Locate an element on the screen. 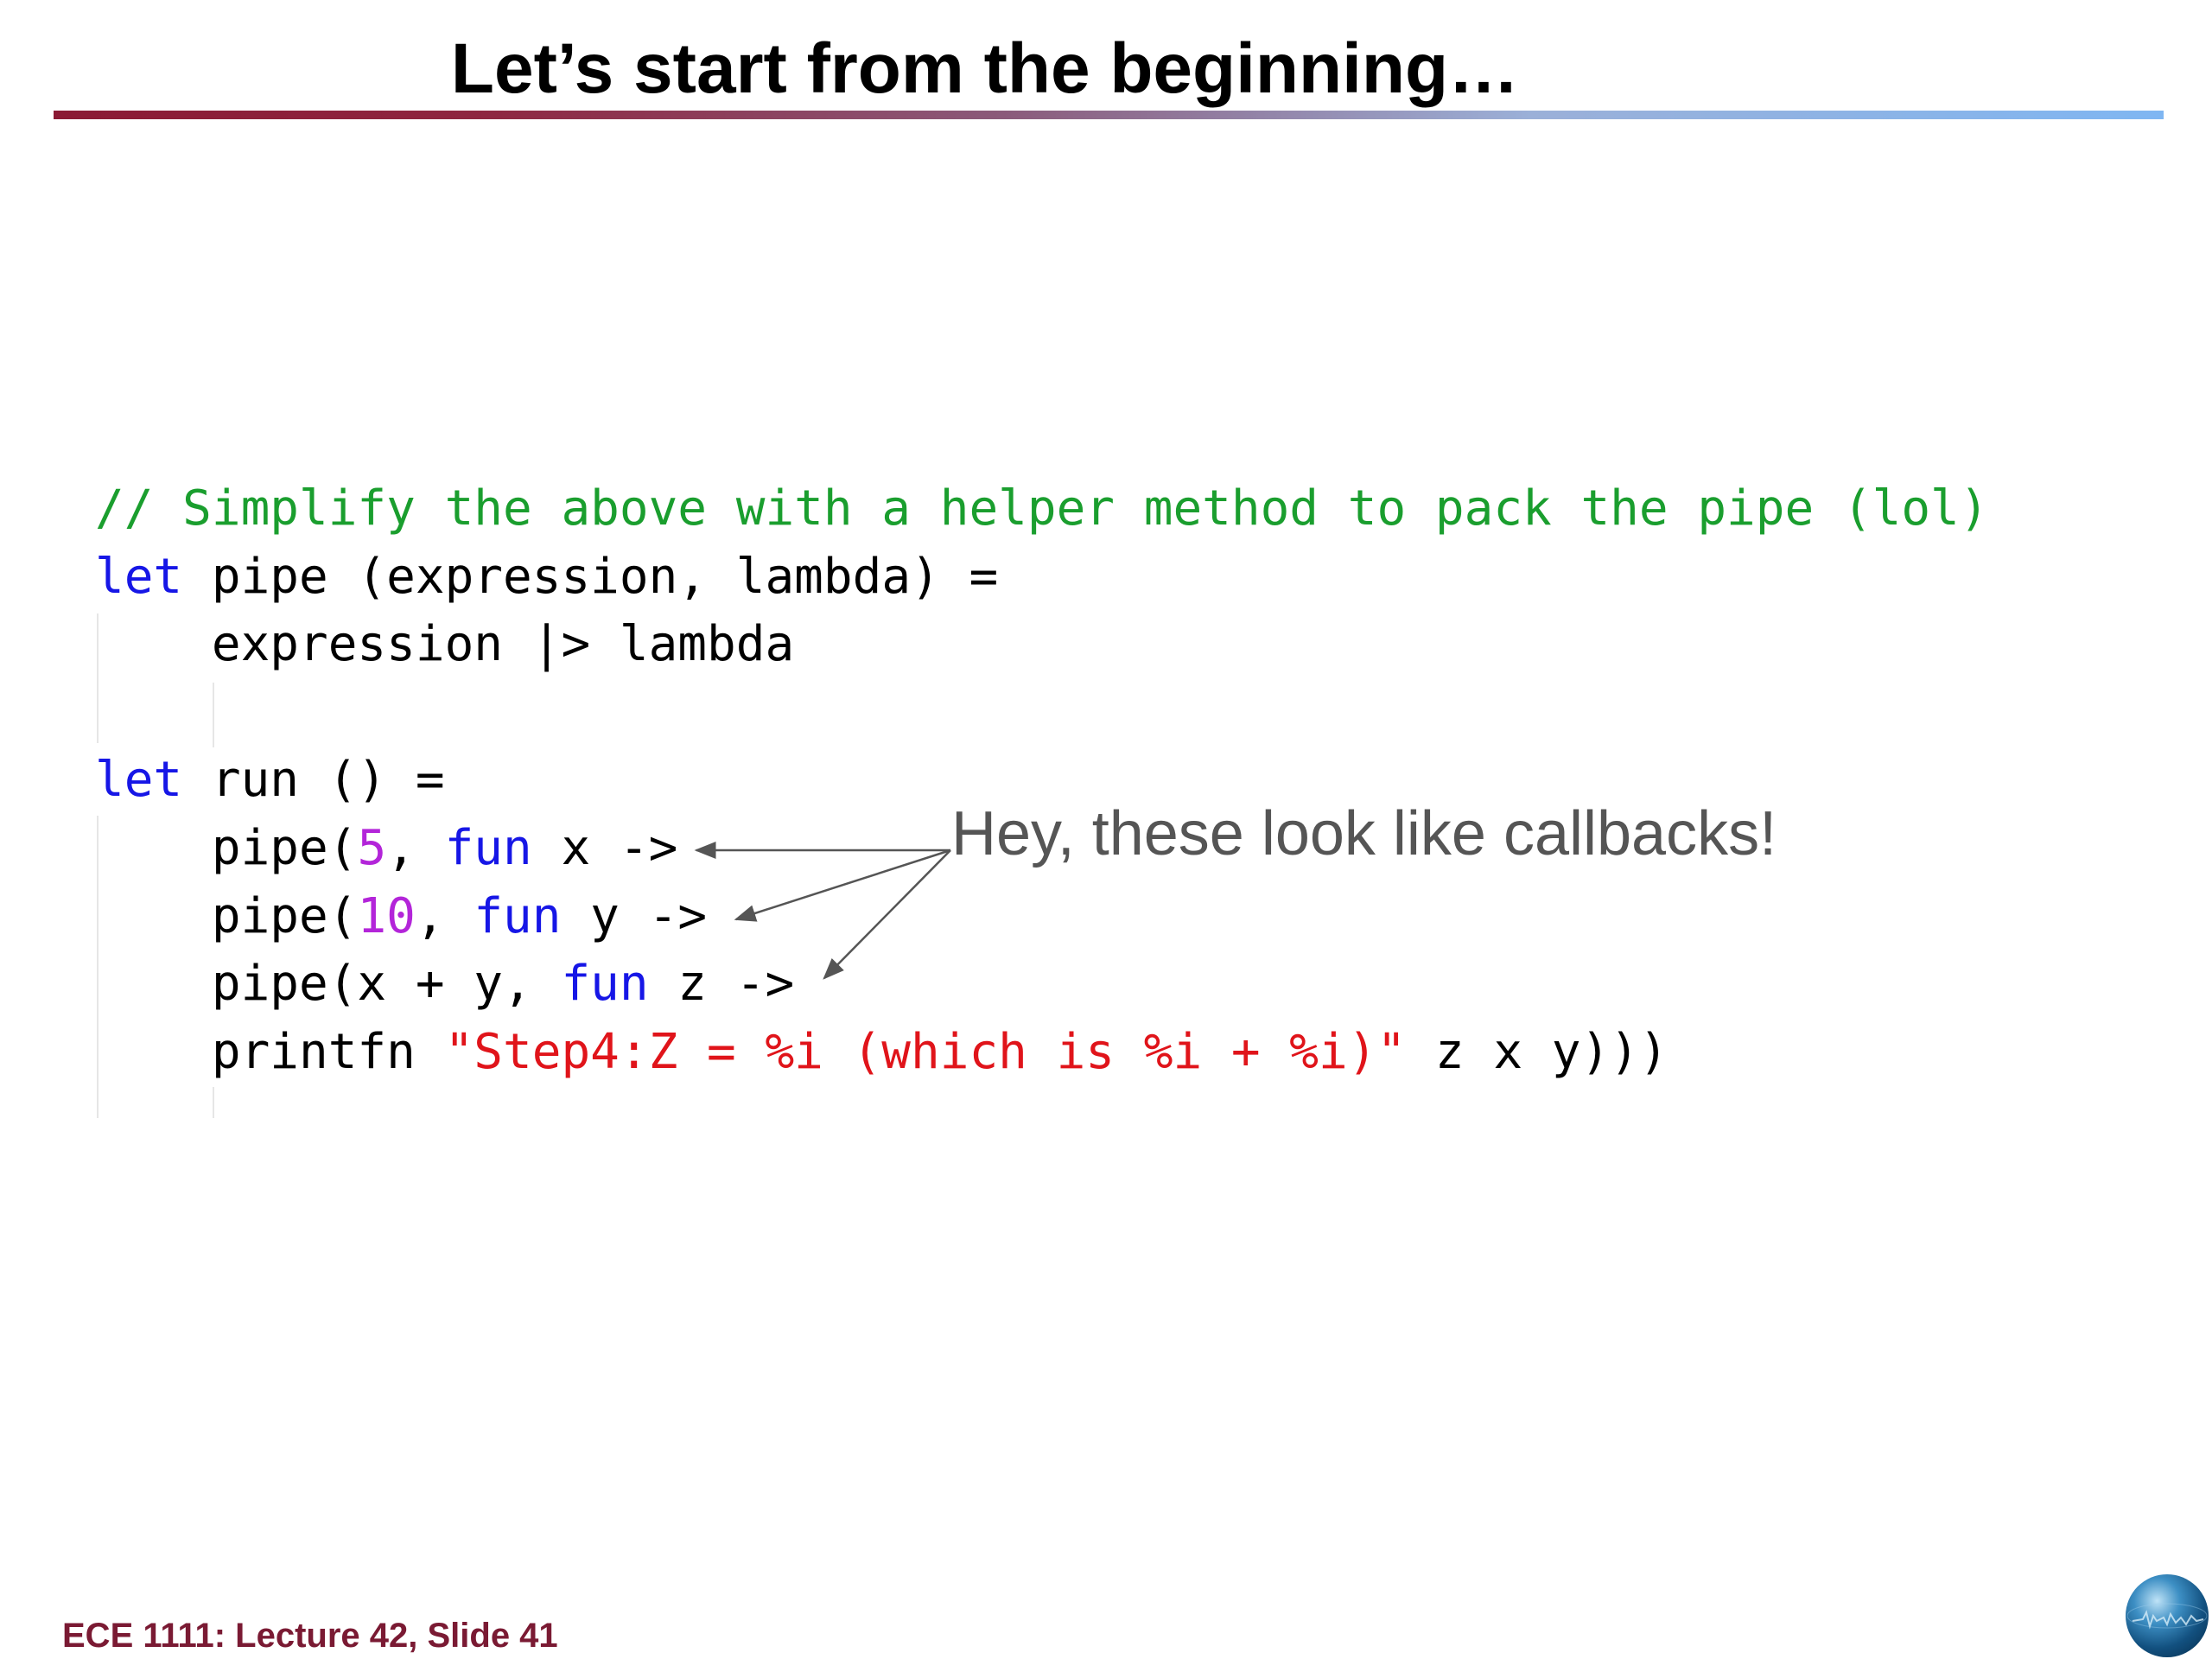  globe-logo-icon is located at coordinates (2167, 1615).